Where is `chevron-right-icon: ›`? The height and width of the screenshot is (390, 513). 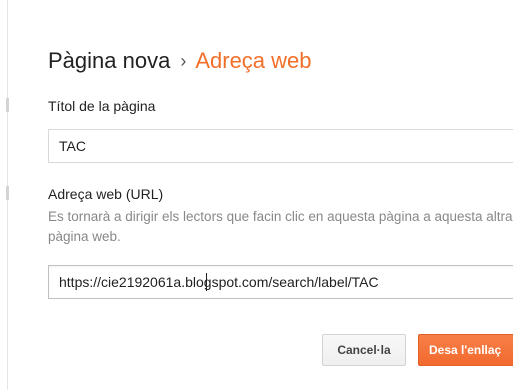
chevron-right-icon: › is located at coordinates (183, 61).